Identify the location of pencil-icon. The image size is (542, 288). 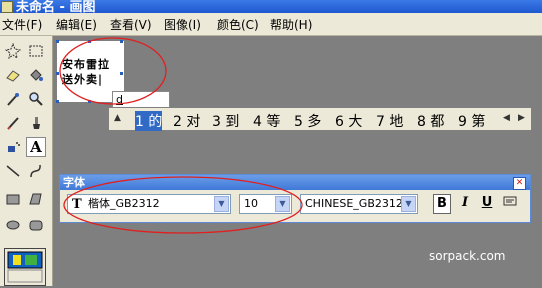
(13, 123).